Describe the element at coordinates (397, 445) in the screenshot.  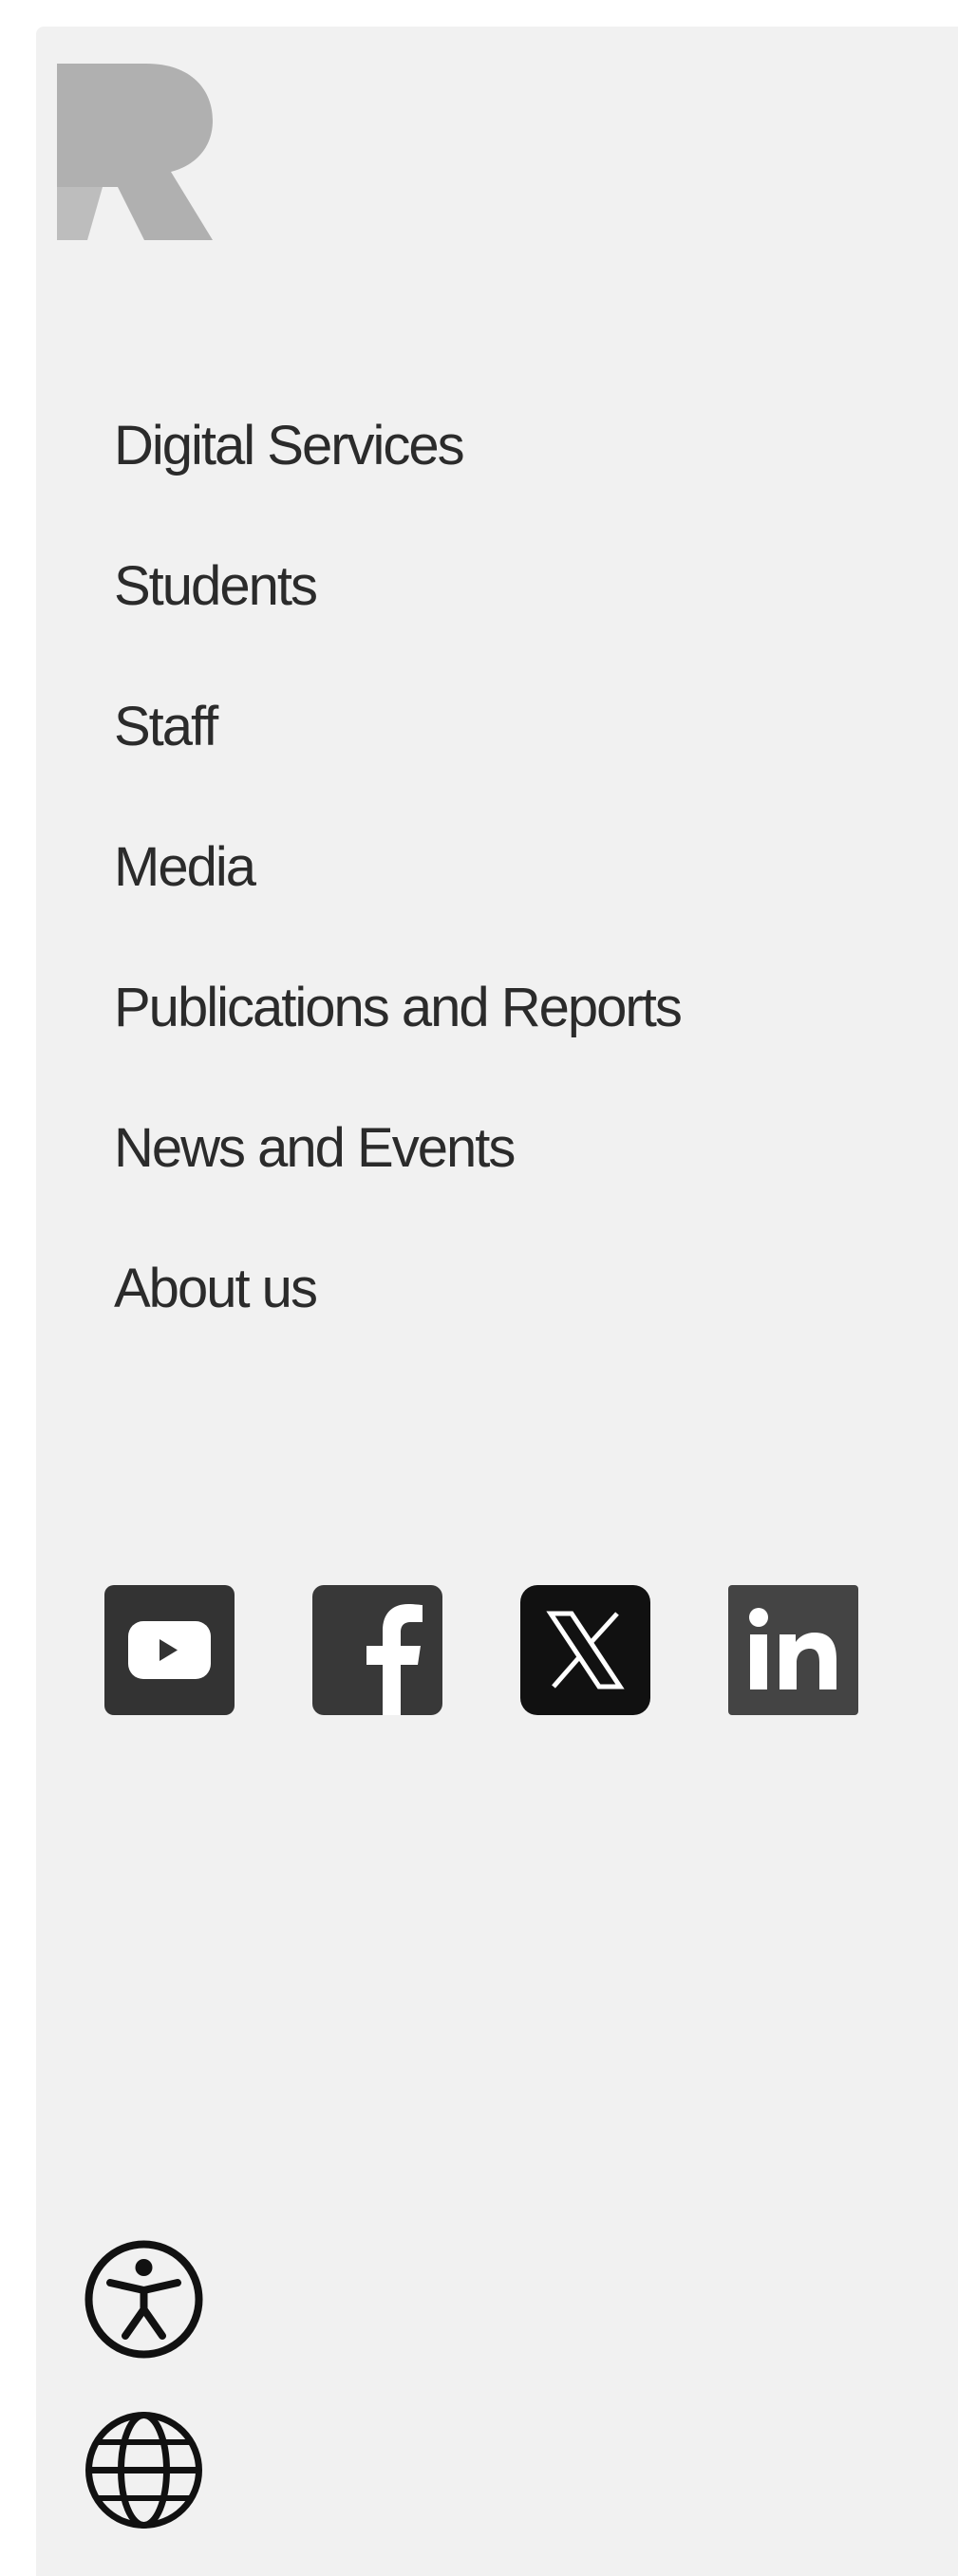
I see `nav-item-digital-services: Digital Services` at that location.